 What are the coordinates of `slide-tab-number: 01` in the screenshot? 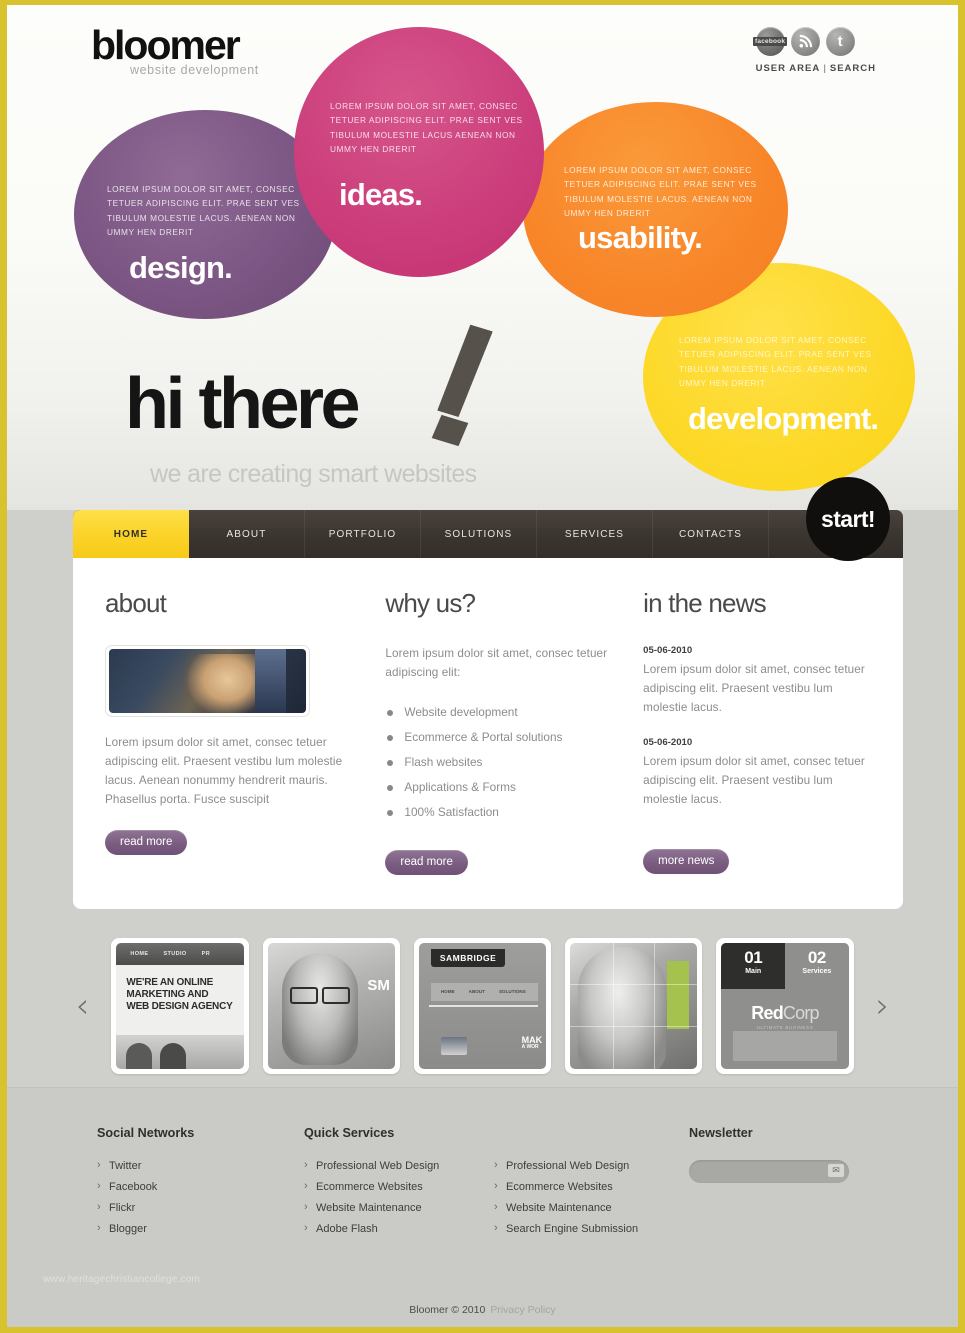 It's located at (753, 957).